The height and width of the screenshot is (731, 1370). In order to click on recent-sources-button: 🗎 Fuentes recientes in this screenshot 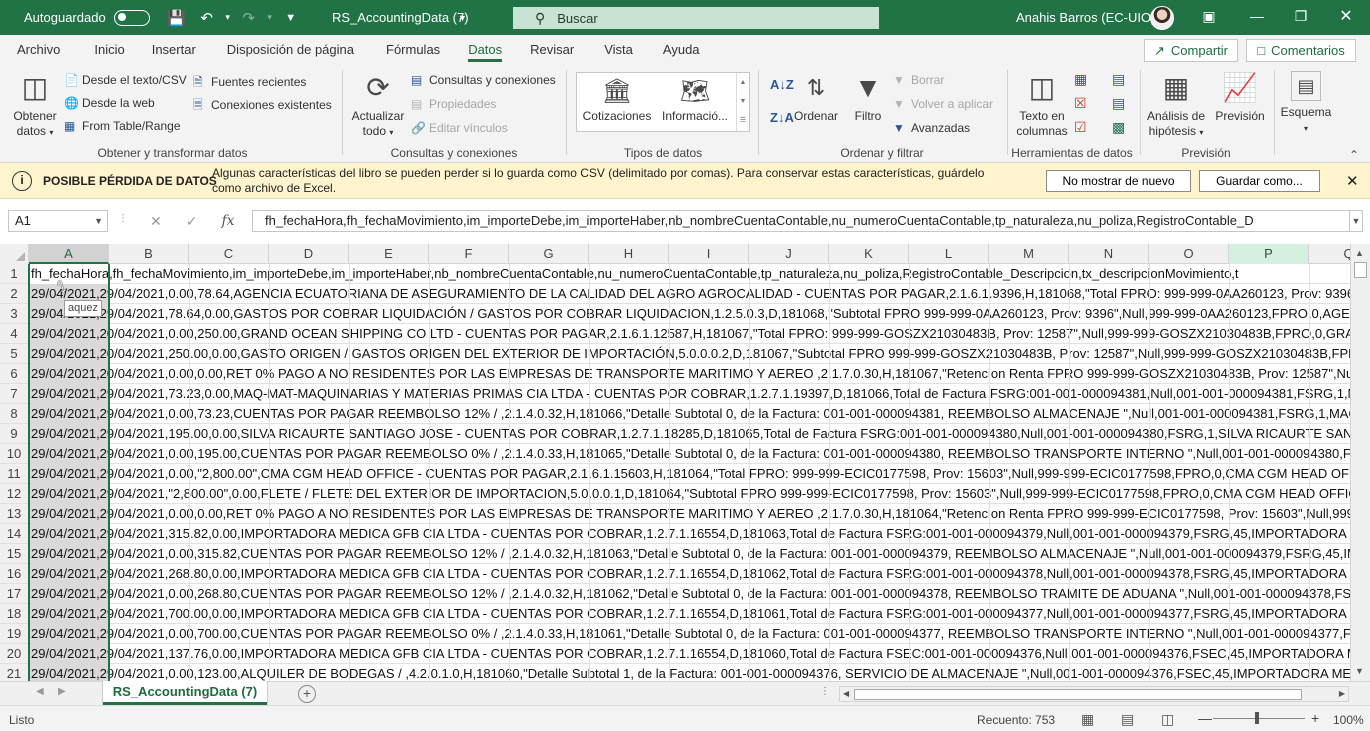, I will do `click(249, 83)`.